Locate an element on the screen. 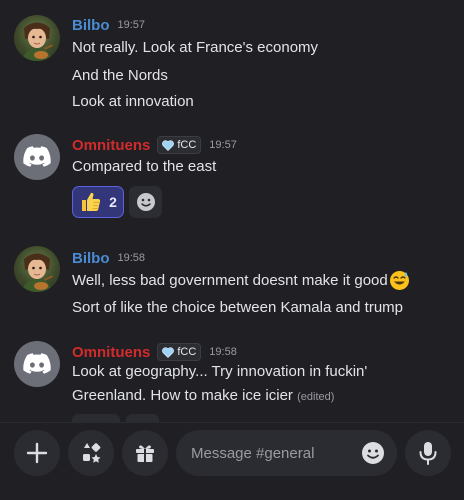  reaction-count: 2 is located at coordinates (113, 202).